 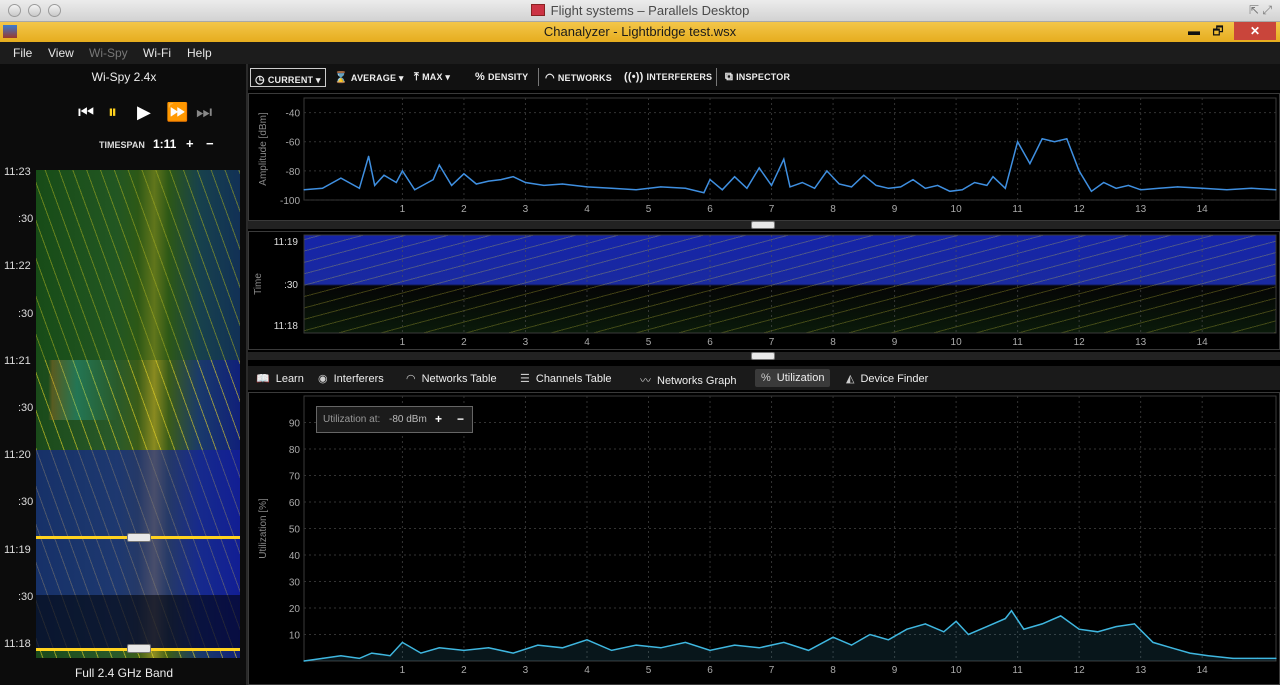 What do you see at coordinates (850, 379) in the screenshot?
I see `device-finder-icon: ◭` at bounding box center [850, 379].